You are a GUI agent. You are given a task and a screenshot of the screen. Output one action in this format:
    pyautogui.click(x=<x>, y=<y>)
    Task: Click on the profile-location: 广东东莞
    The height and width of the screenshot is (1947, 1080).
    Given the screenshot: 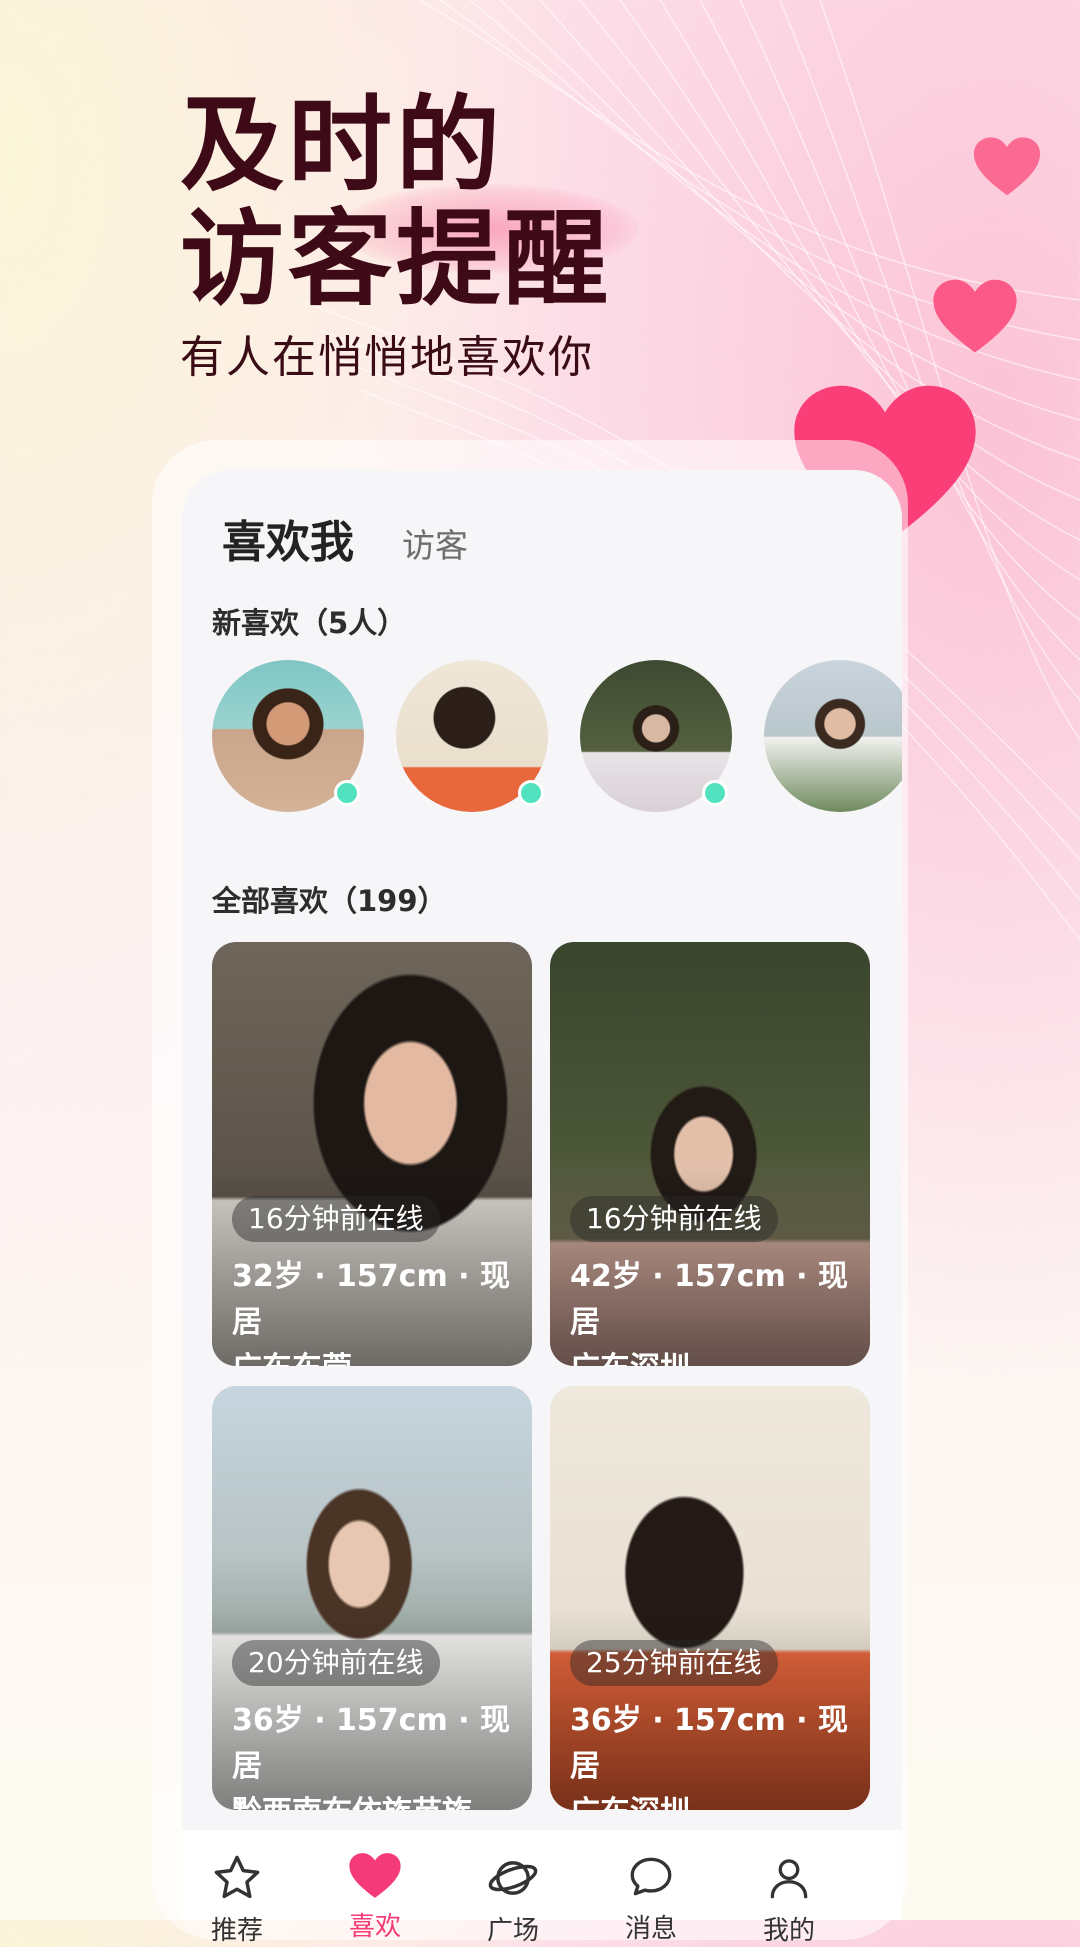 What is the action you would take?
    pyautogui.click(x=377, y=1356)
    